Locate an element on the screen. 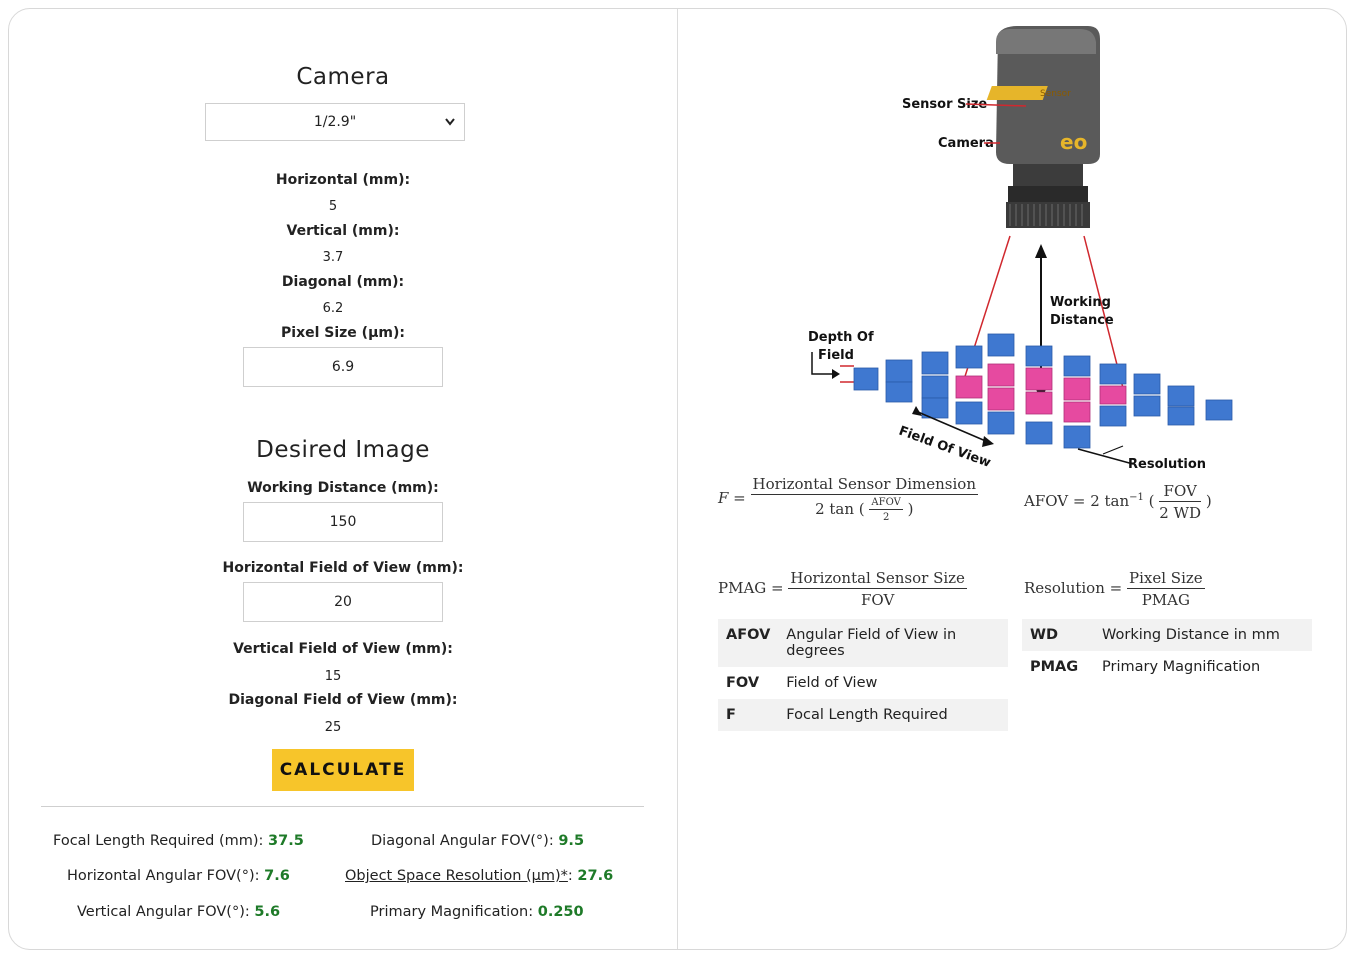  sensor-size-value: 1/2.9" is located at coordinates (335, 122).